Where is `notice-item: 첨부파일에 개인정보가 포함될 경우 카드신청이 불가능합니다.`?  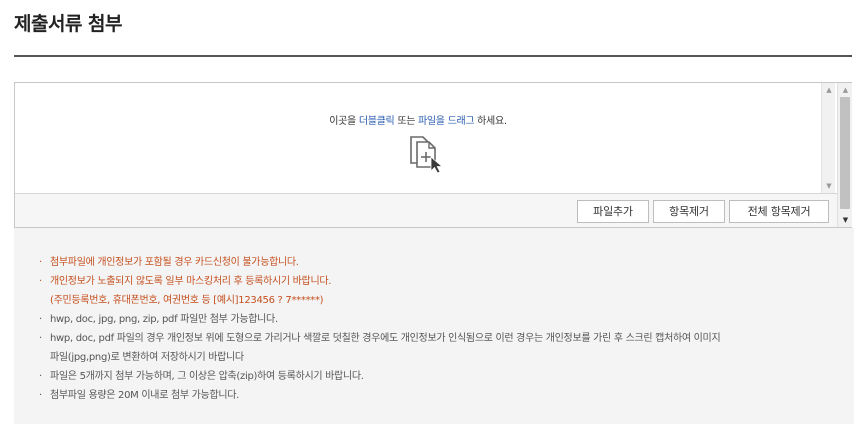 notice-item: 첨부파일에 개인정보가 포함될 경우 카드신청이 불가능합니다. is located at coordinates (379, 262).